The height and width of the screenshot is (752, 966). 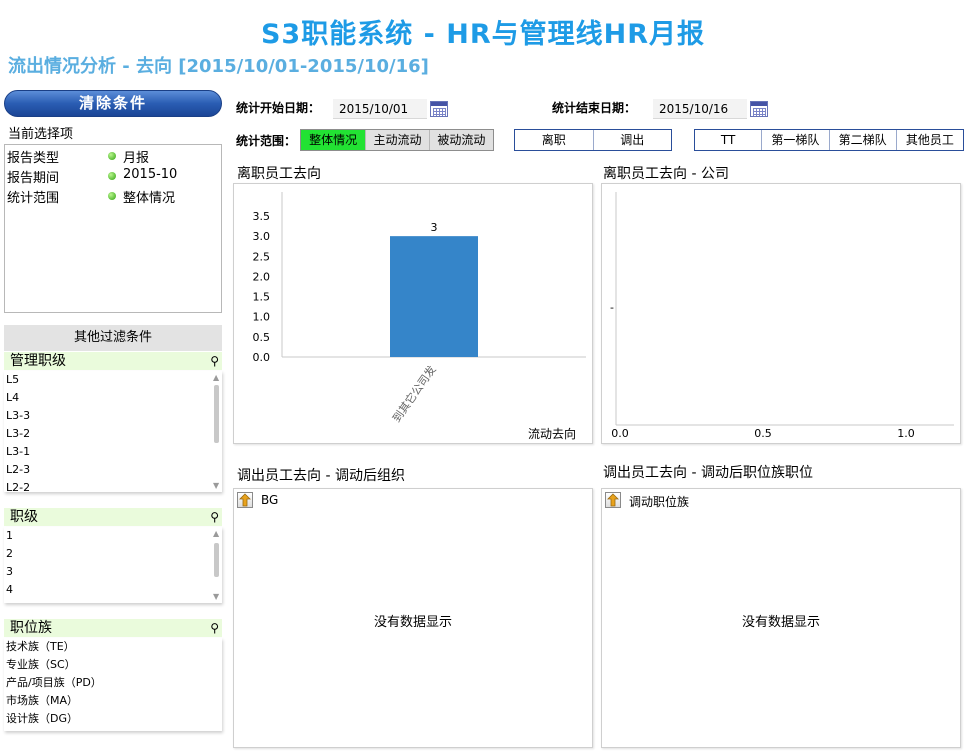 I want to click on y-tick-label: 2.0, so click(x=262, y=276).